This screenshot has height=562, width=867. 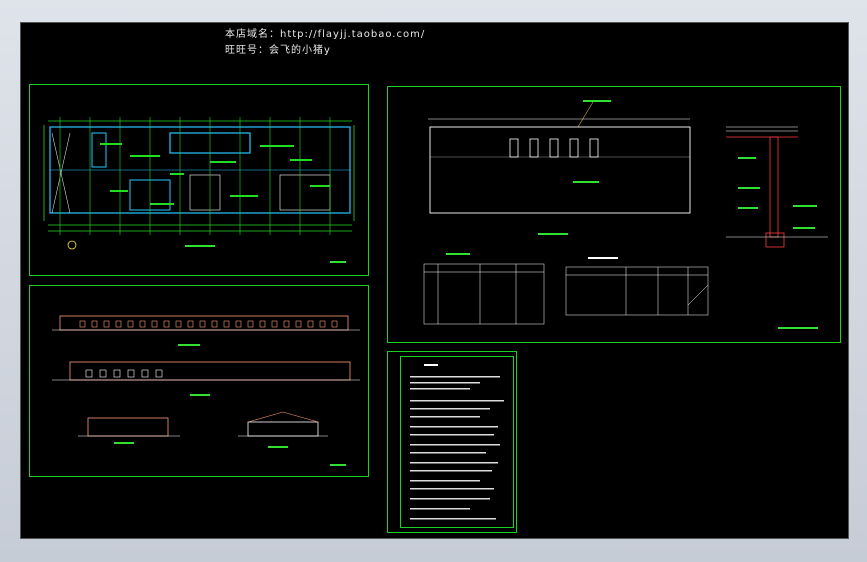 I want to click on design-notes-sheet, so click(x=452, y=442).